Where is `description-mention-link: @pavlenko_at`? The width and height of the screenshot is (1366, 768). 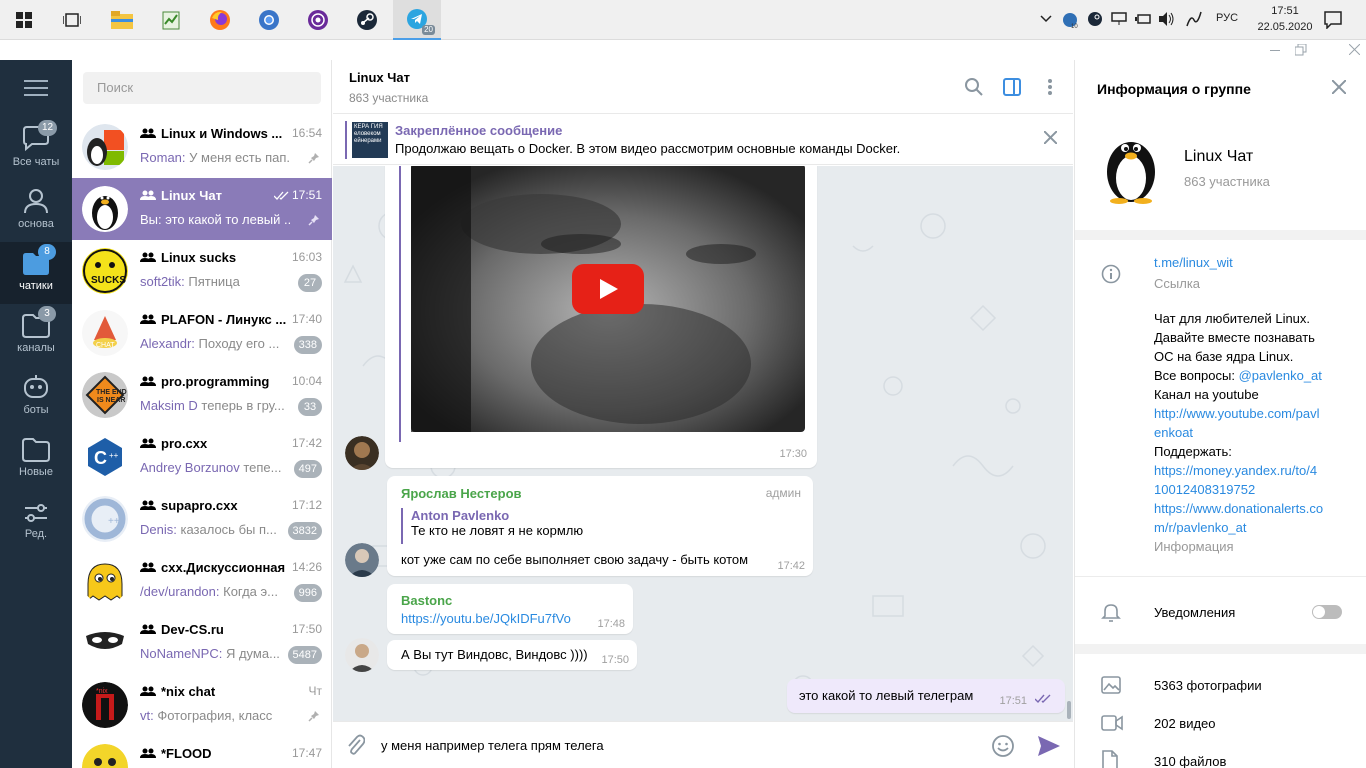
description-mention-link: @pavlenko_at is located at coordinates (1280, 375).